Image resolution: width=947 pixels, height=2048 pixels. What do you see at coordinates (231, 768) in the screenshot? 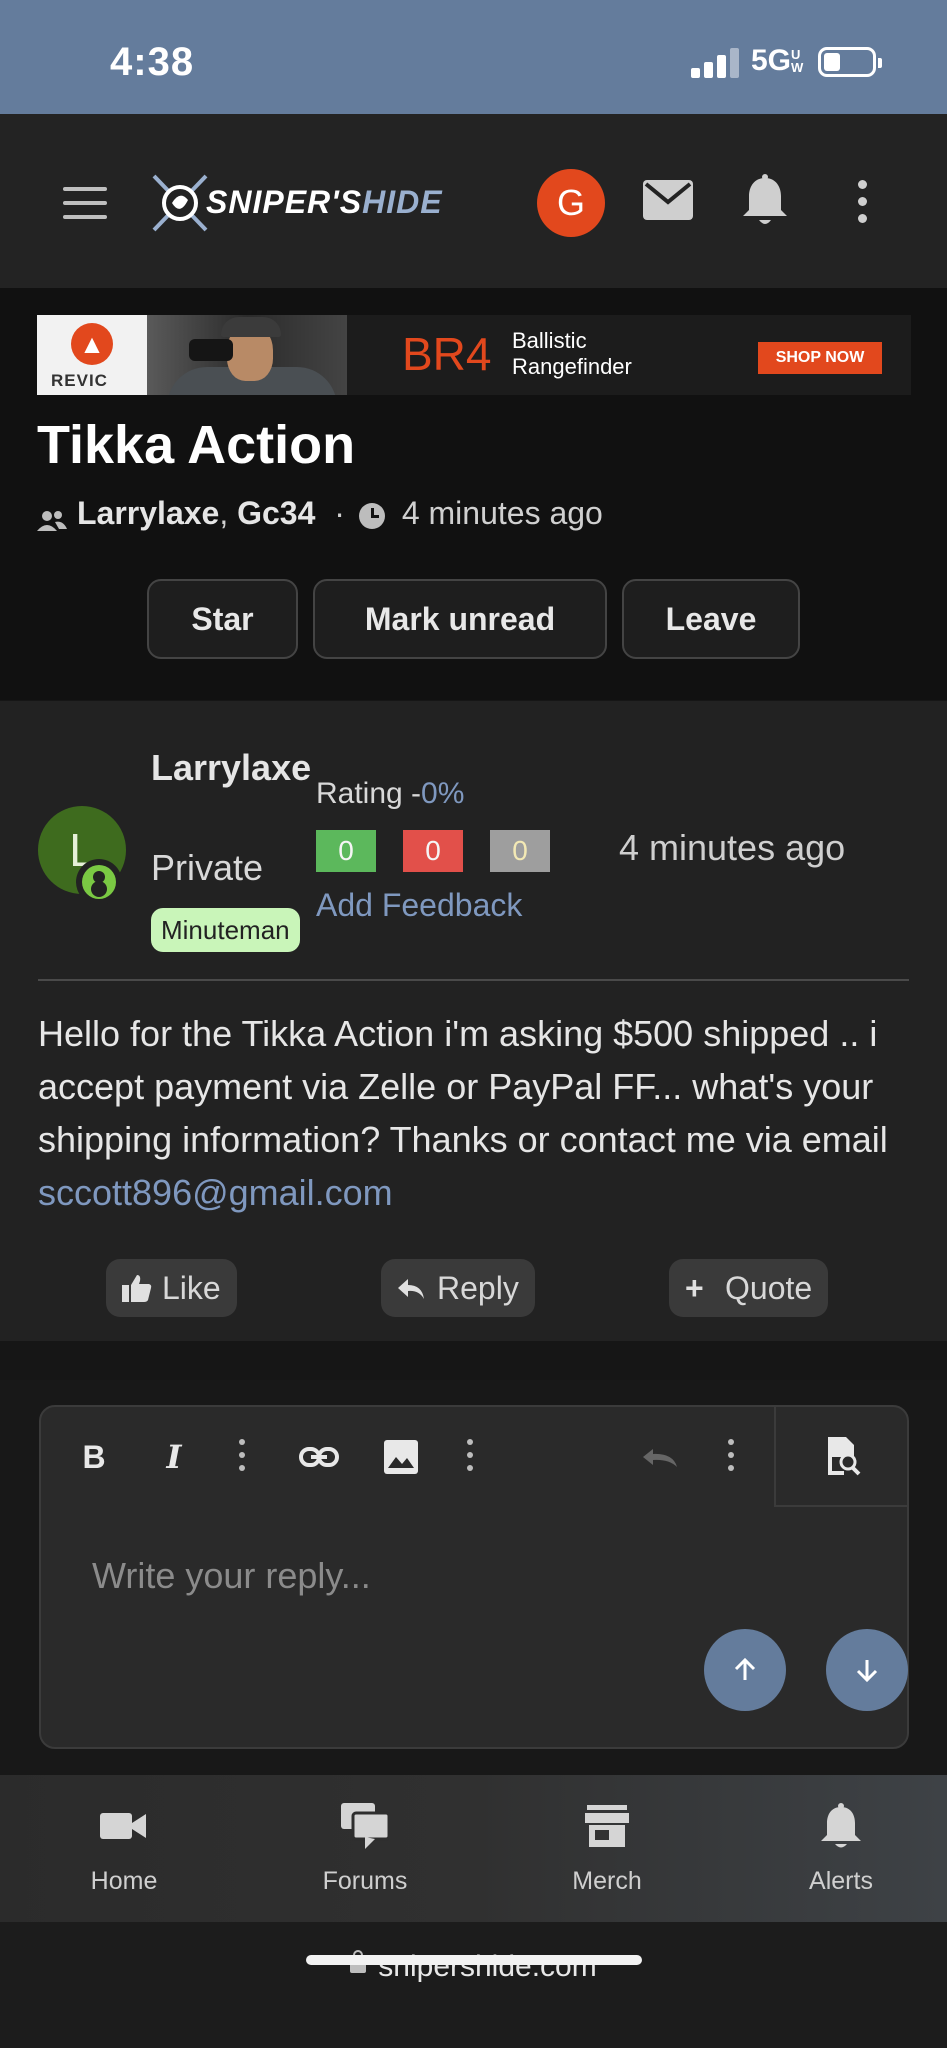
I see `author-name: Larrylaxe` at bounding box center [231, 768].